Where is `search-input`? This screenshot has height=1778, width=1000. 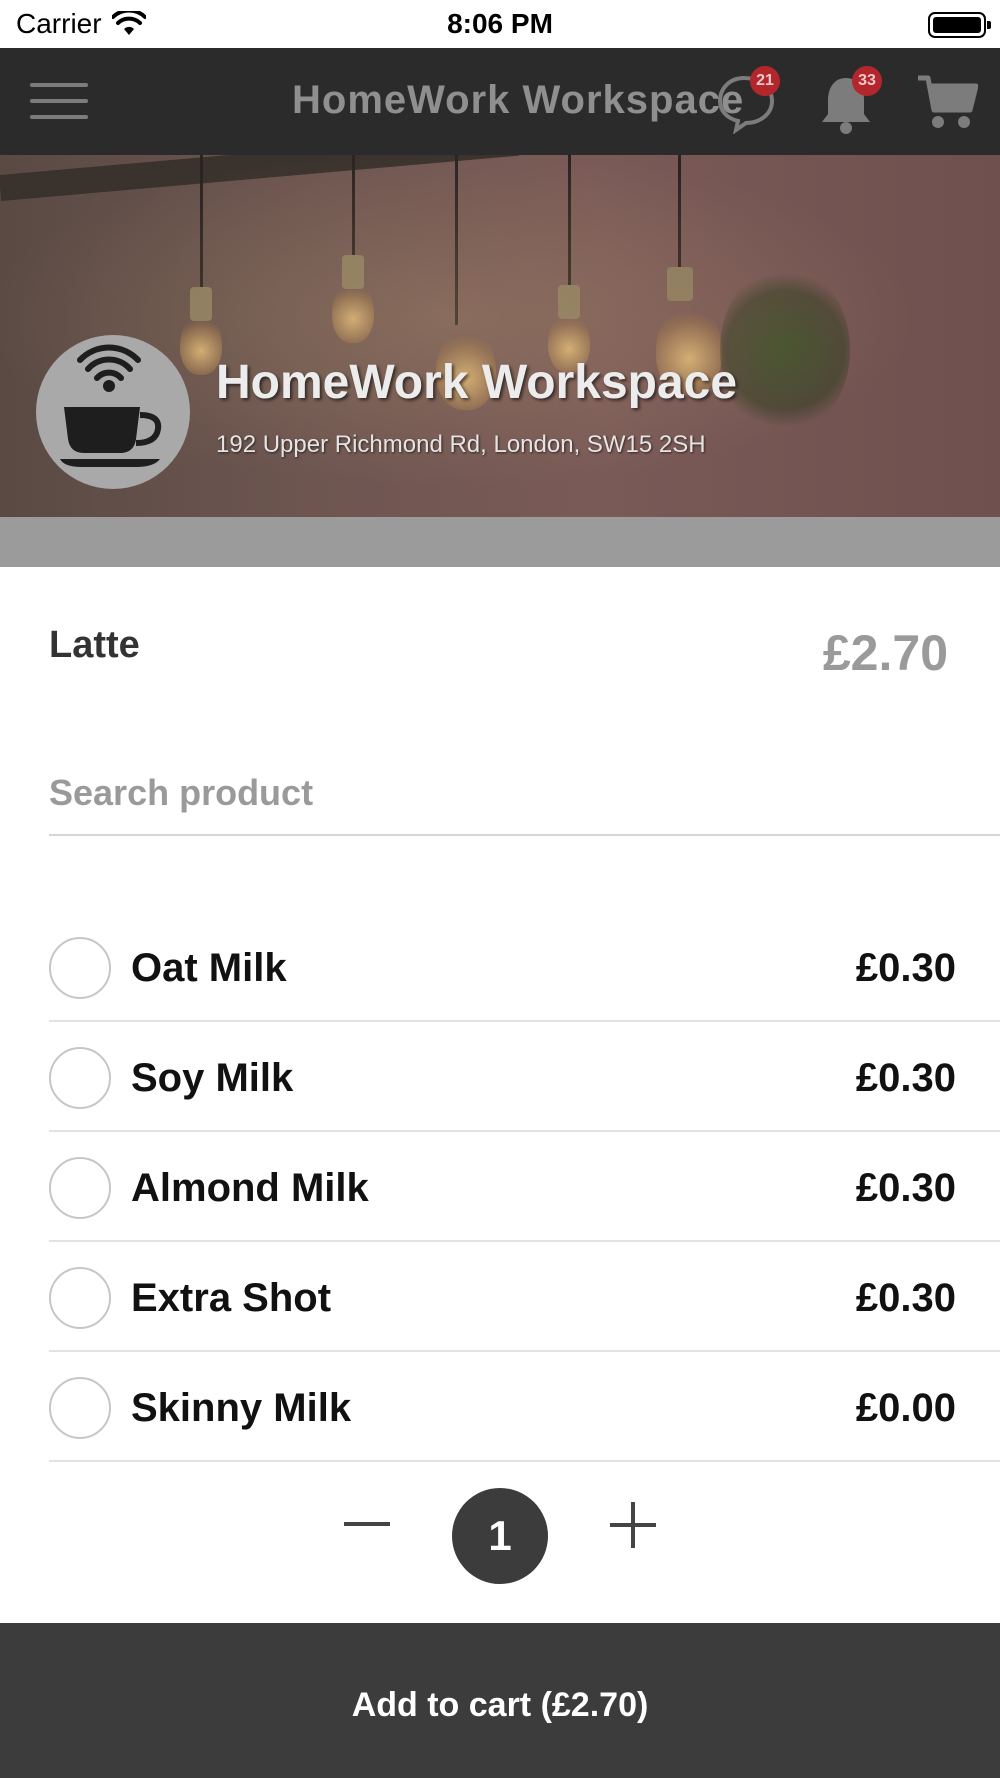 search-input is located at coordinates (524, 794).